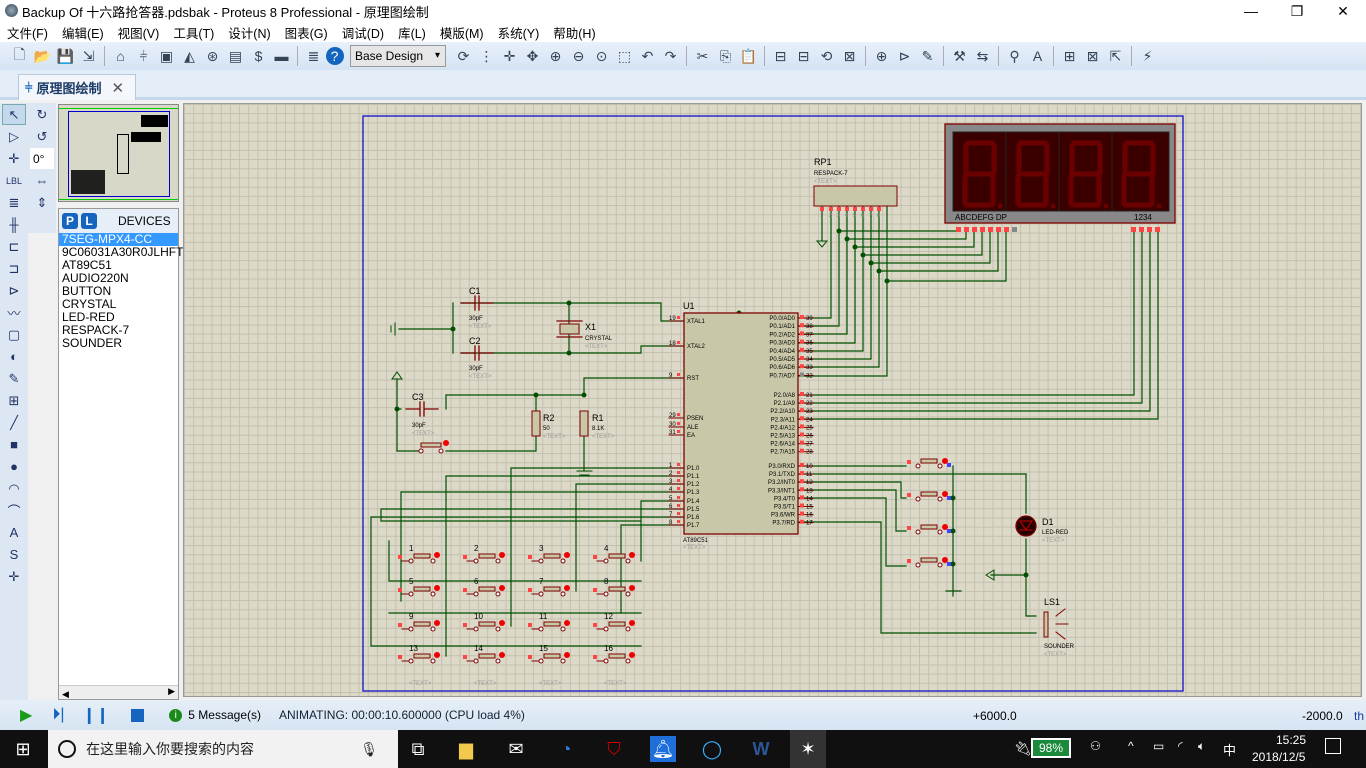 Image resolution: width=1366 pixels, height=768 pixels. I want to click on copy-icon: ⎘, so click(726, 56).